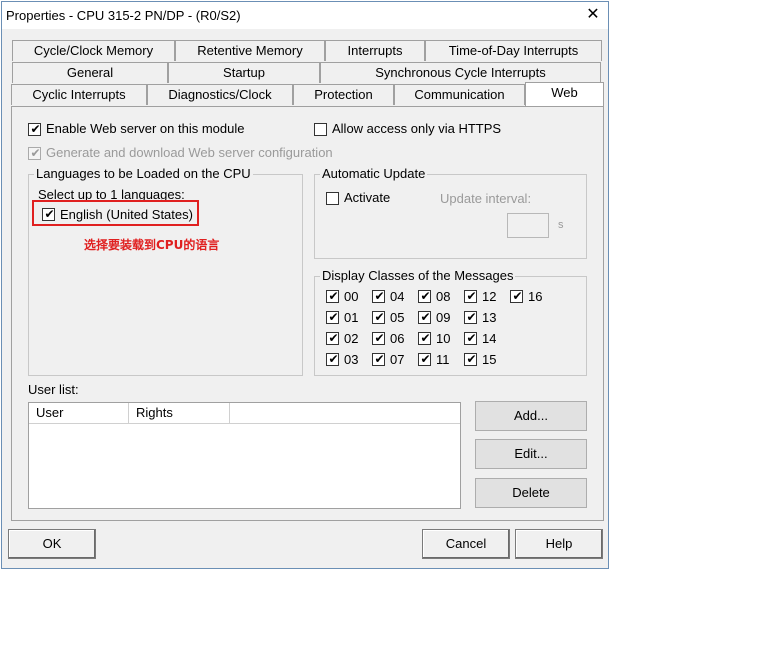  I want to click on delete-user-button: Delete, so click(531, 493).